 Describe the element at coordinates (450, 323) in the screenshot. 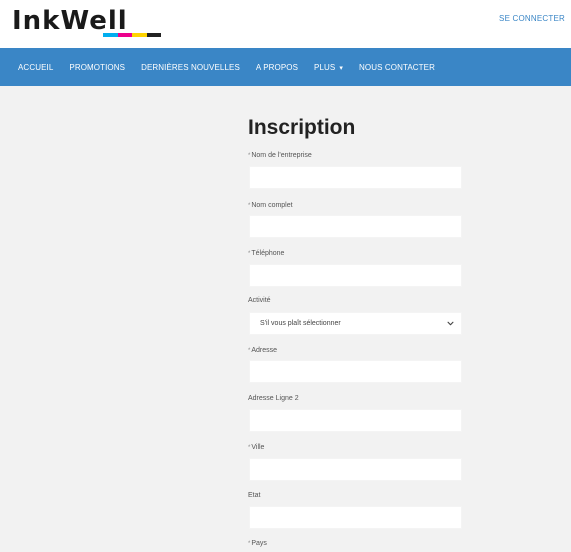

I see `chevron-down-icon` at that location.